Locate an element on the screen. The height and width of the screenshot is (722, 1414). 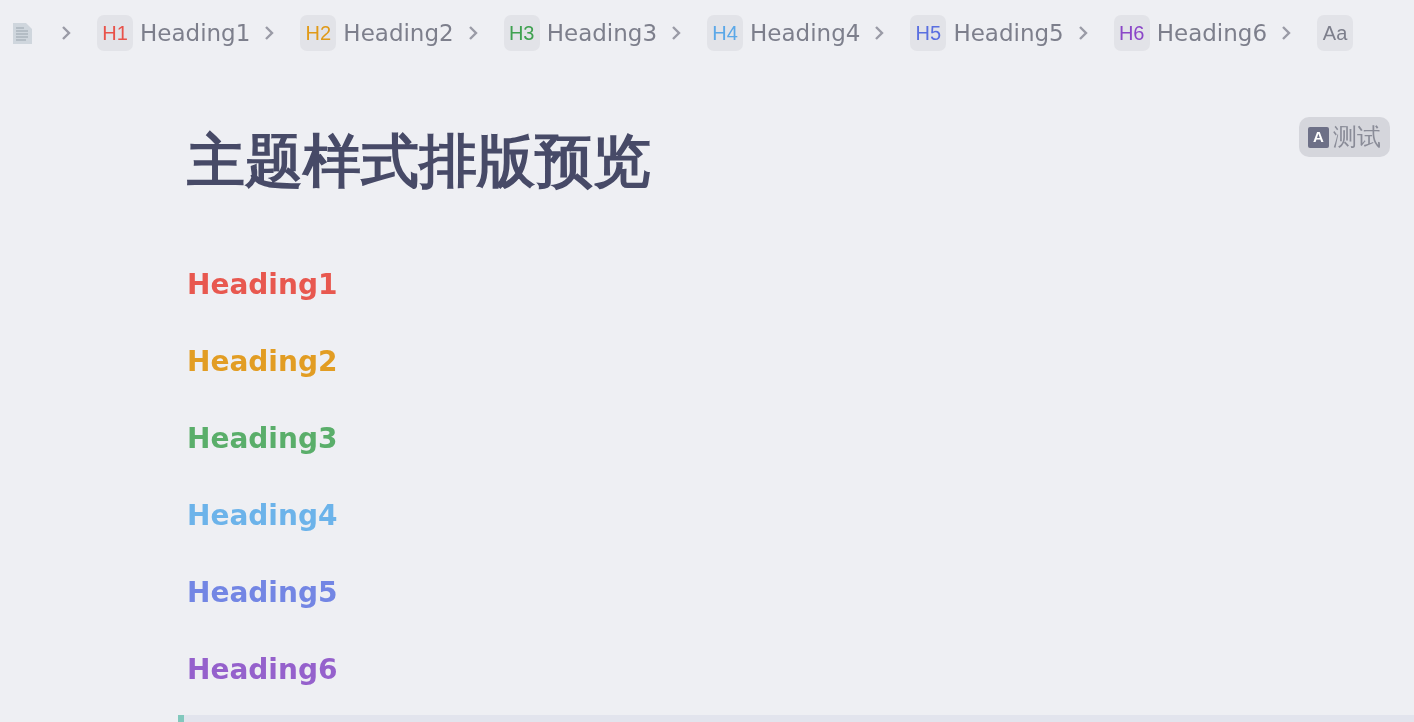
document-title: 主题样式排版预览 is located at coordinates (419, 161).